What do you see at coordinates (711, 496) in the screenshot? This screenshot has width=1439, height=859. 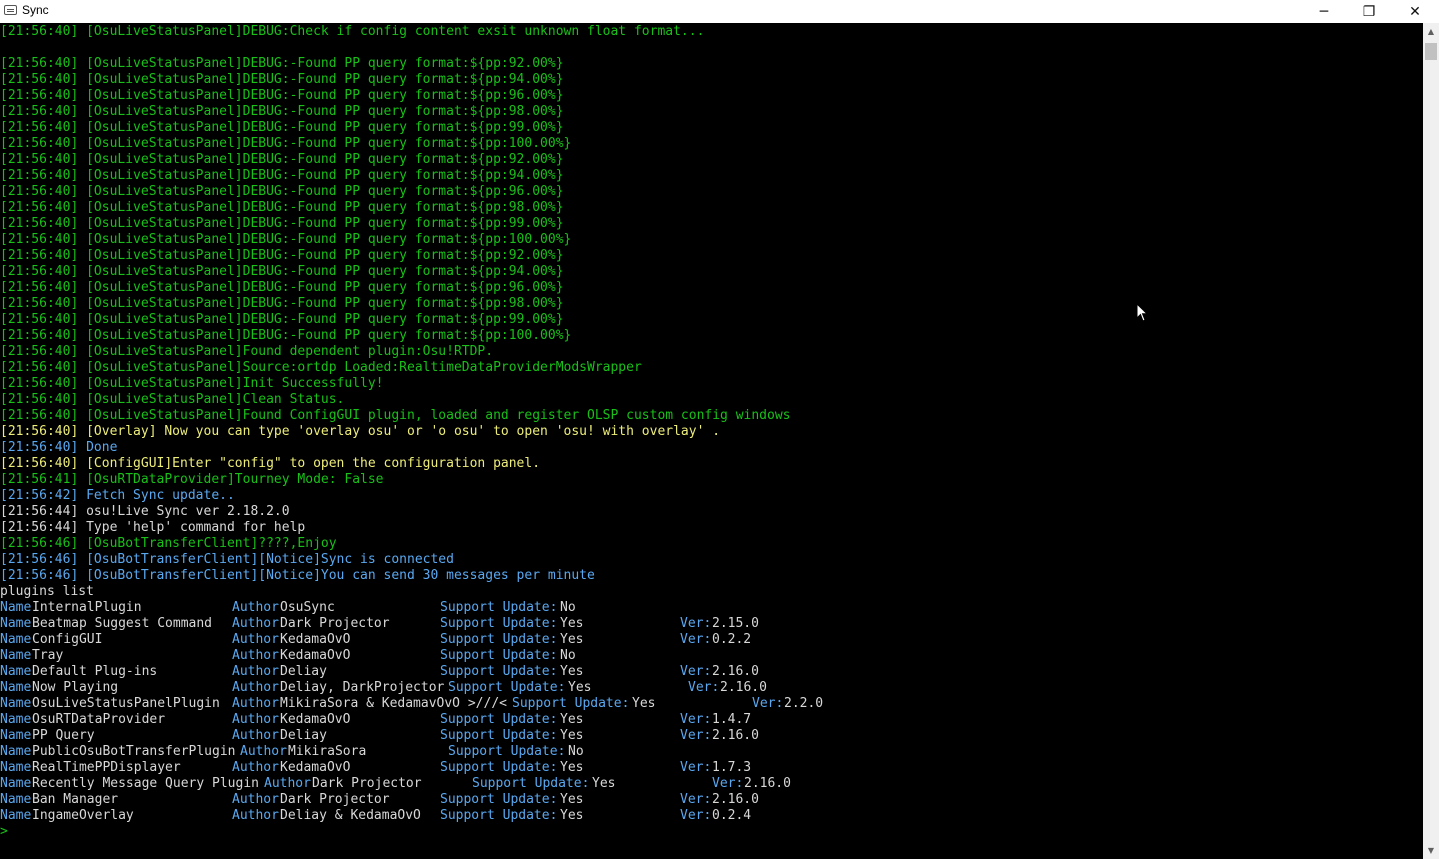 I see `log-line: [21:56:42] Fetch Sync update..` at bounding box center [711, 496].